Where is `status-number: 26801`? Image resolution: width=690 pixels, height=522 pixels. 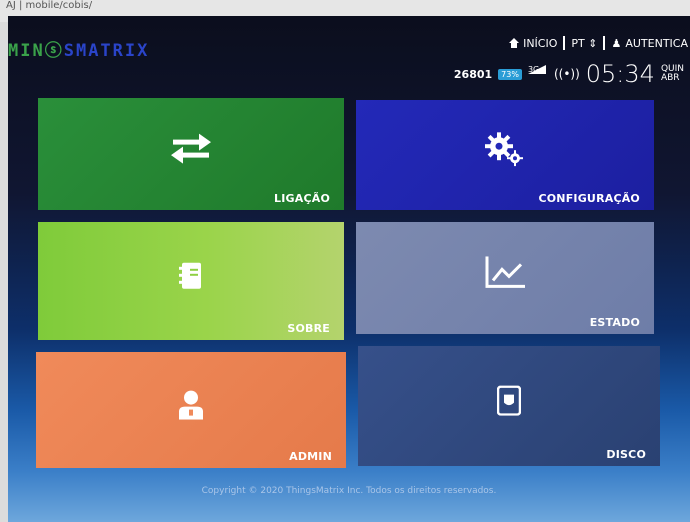 status-number: 26801 is located at coordinates (473, 74).